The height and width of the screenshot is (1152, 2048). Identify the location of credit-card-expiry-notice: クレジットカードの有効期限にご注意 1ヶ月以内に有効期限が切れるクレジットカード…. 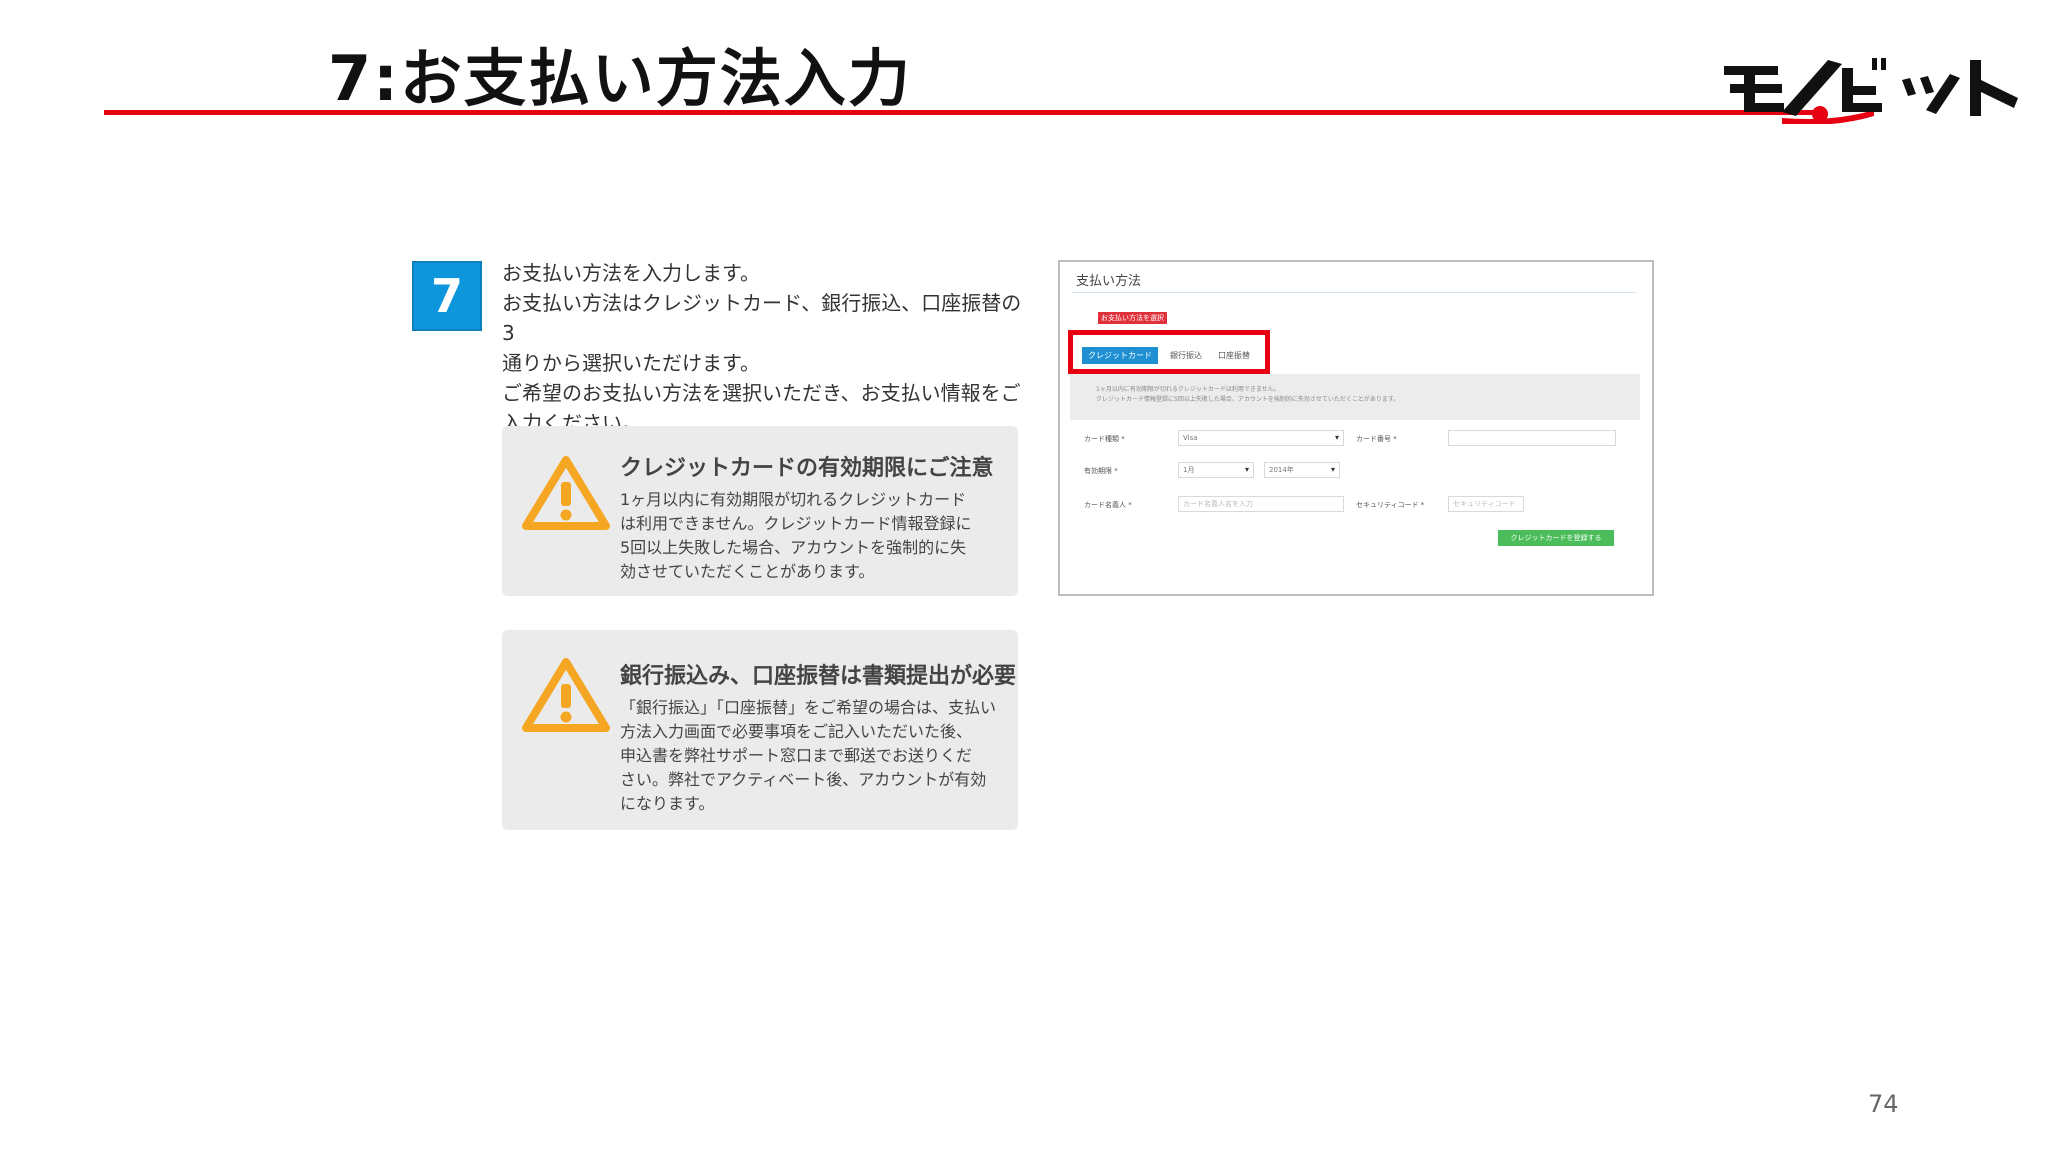
(760, 511).